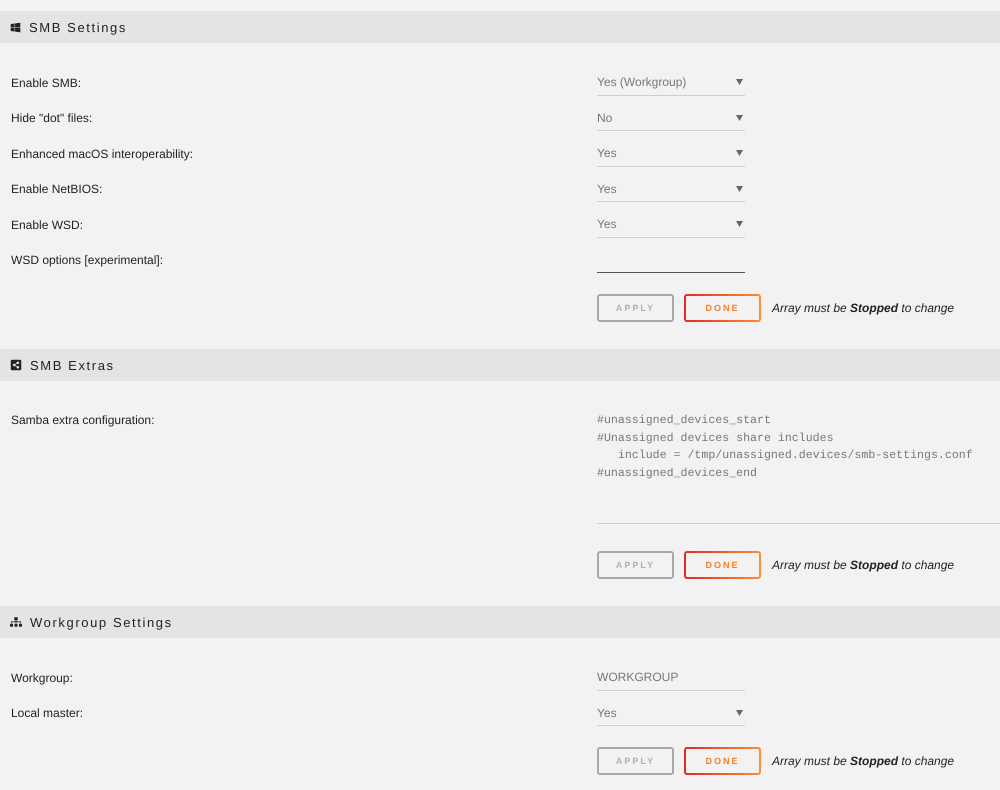  I want to click on select-field: Yes (Workgroup), so click(671, 83).